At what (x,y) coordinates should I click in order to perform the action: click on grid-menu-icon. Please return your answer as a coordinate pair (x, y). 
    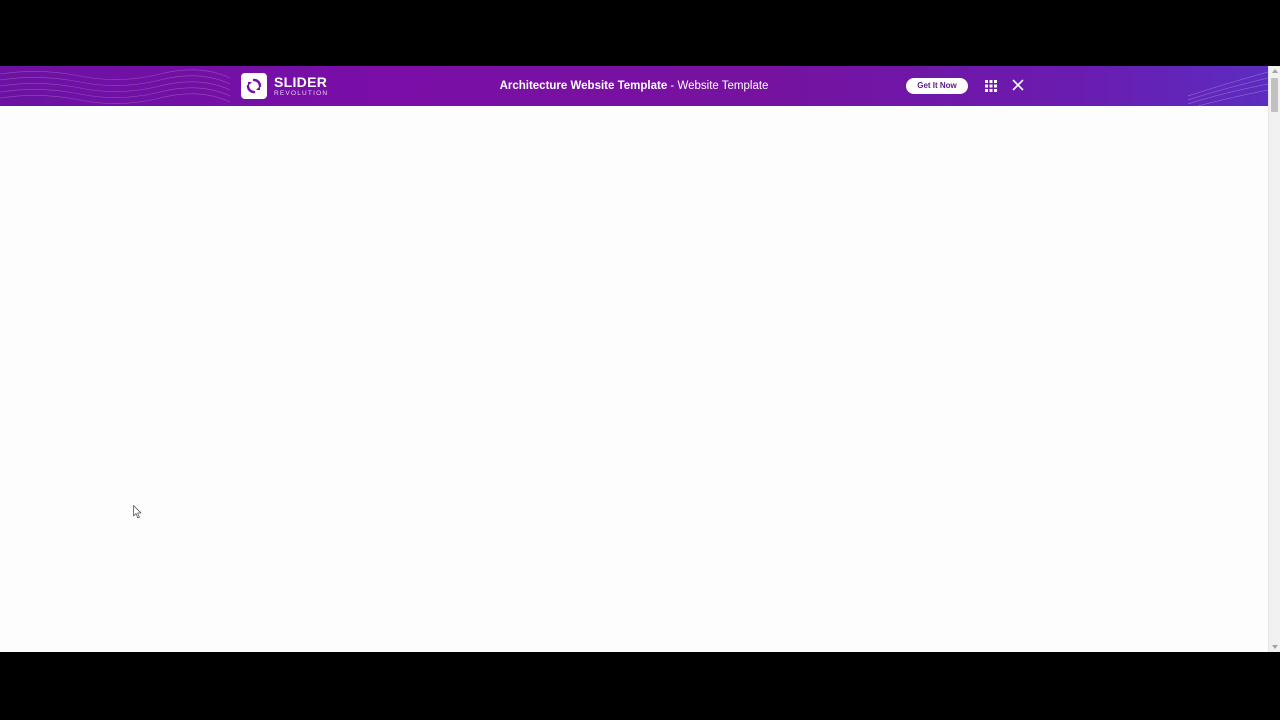
    Looking at the image, I should click on (991, 86).